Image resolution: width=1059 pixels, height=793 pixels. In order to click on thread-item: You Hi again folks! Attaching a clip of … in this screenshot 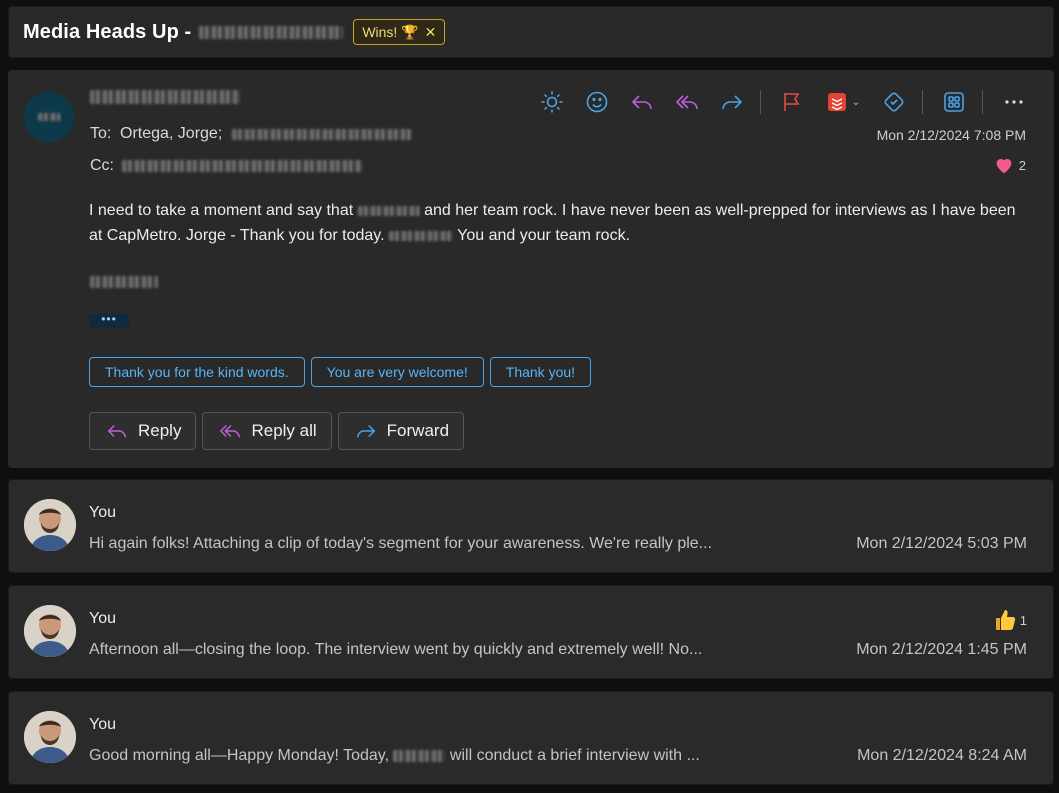, I will do `click(531, 526)`.